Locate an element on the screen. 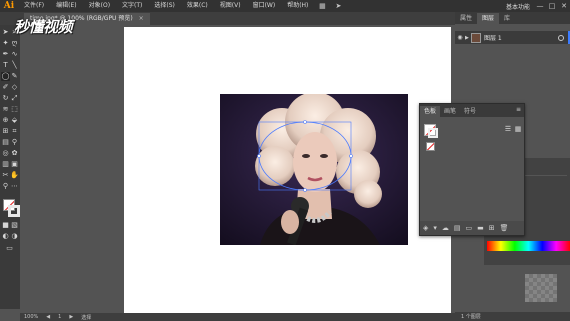 The width and height of the screenshot is (570, 321). arrange-documents-icon: ▦ is located at coordinates (322, 6).